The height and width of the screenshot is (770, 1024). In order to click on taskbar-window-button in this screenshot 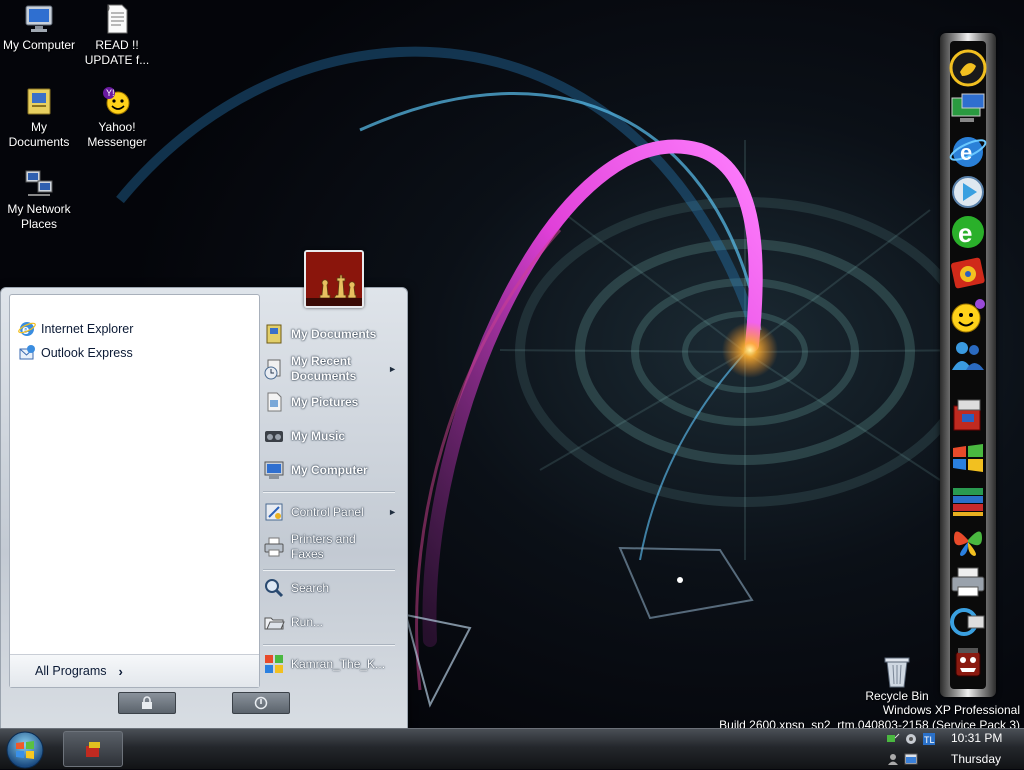, I will do `click(93, 749)`.